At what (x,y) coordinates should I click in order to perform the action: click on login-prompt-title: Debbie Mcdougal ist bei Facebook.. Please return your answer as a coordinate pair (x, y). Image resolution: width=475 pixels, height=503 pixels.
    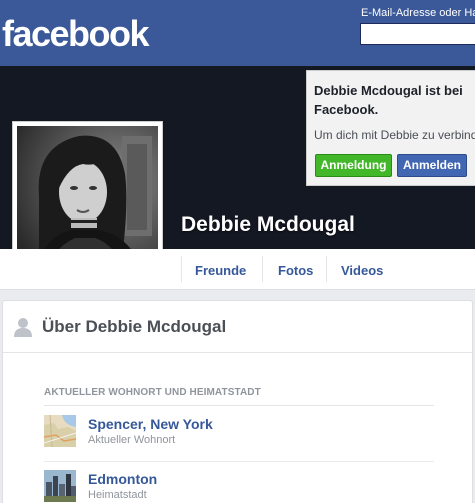
    Looking at the image, I should click on (388, 100).